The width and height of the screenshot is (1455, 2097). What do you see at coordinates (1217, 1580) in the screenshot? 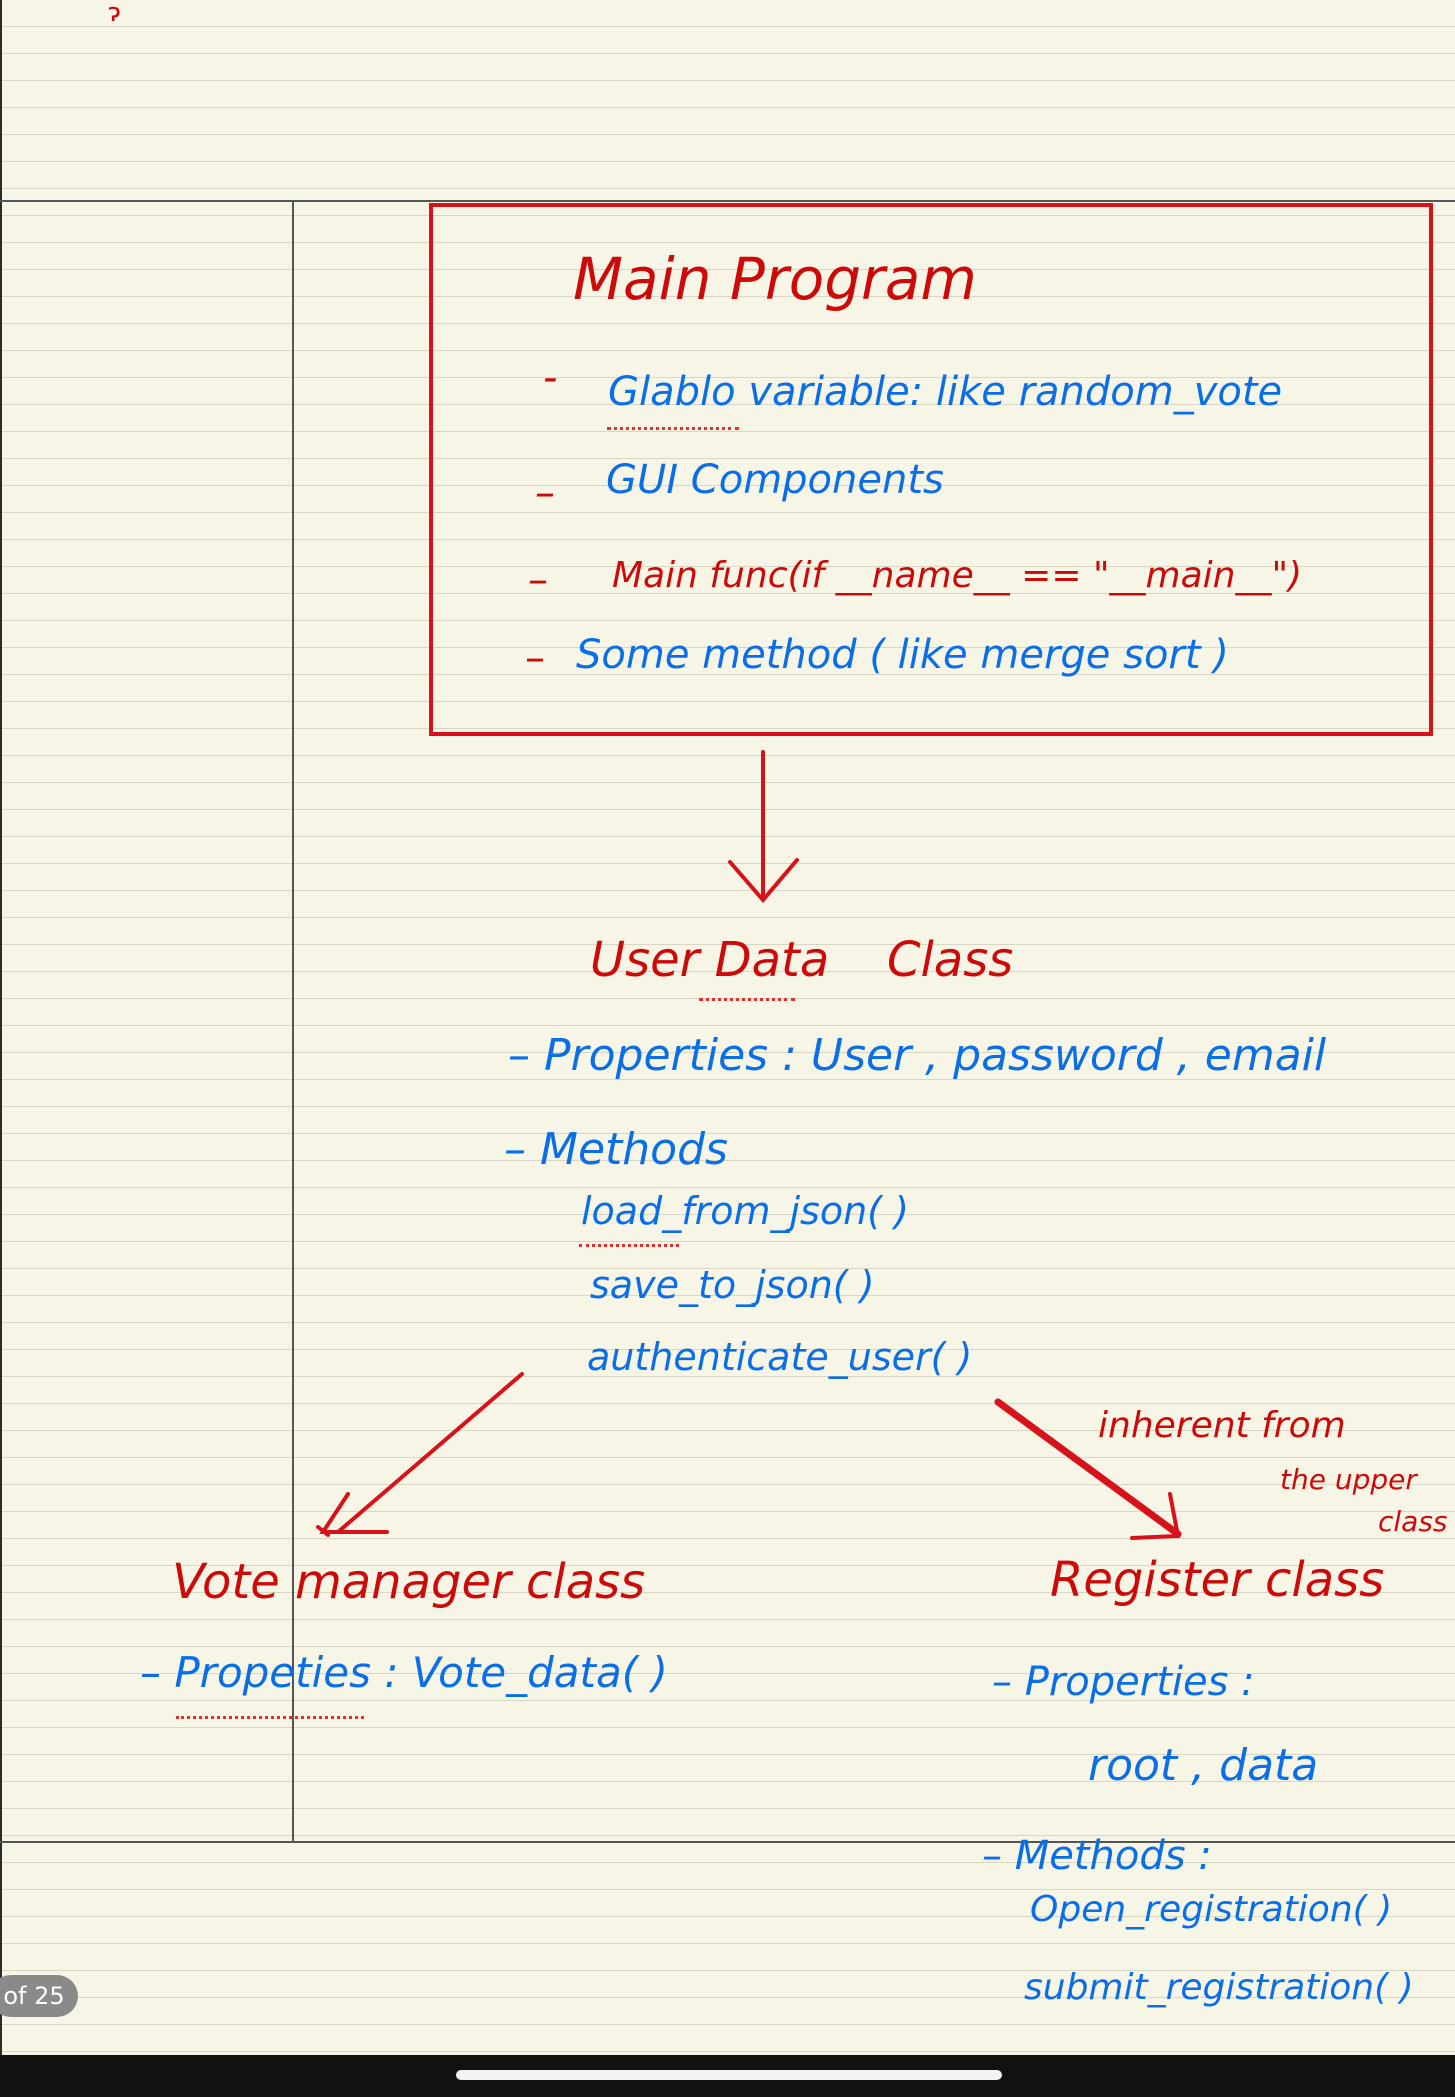
I see `register-title: Register class` at bounding box center [1217, 1580].